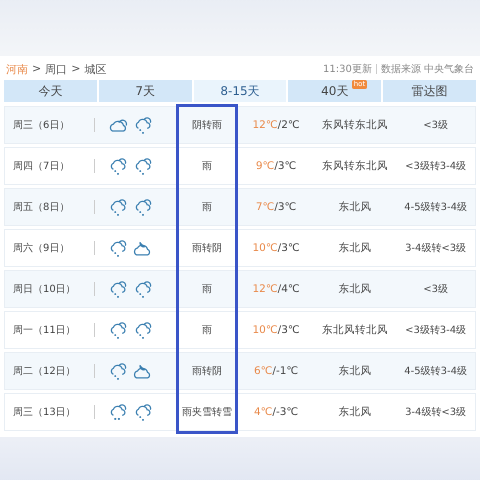 The image size is (480, 480). What do you see at coordinates (145, 91) in the screenshot?
I see `forecast-tab: 7天` at bounding box center [145, 91].